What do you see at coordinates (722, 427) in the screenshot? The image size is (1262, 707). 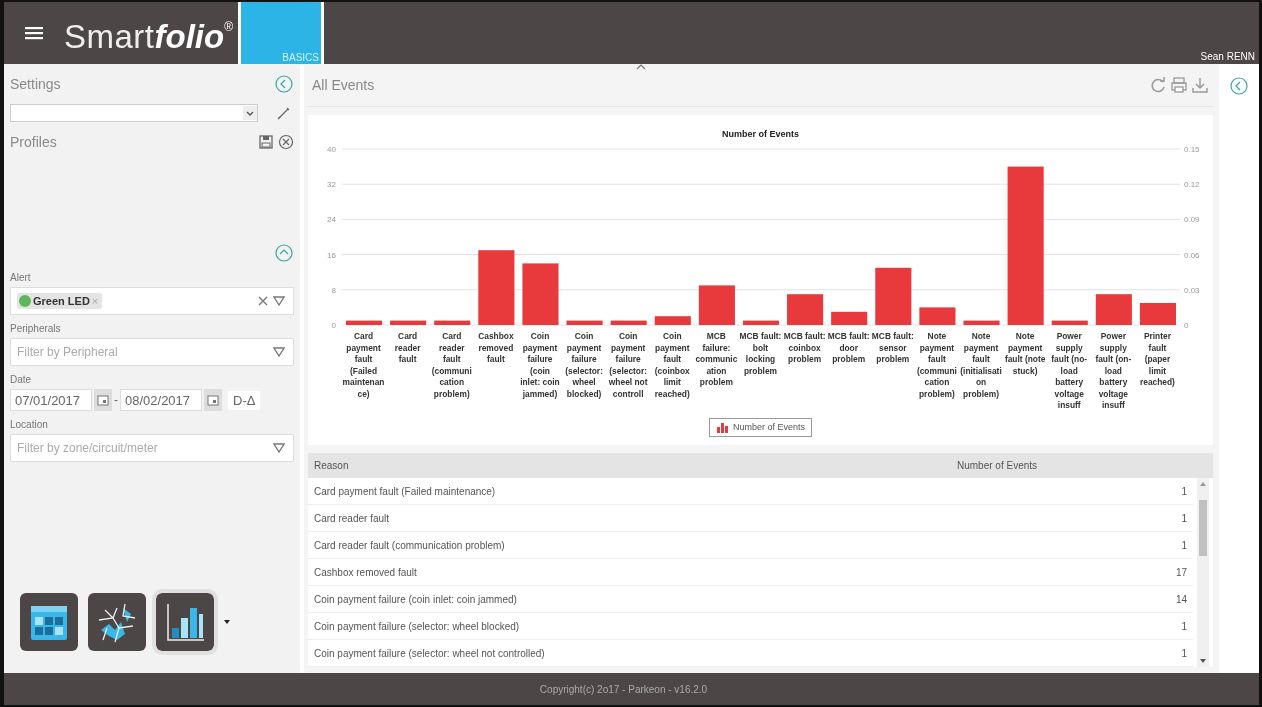 I see `bar-chart-icon` at bounding box center [722, 427].